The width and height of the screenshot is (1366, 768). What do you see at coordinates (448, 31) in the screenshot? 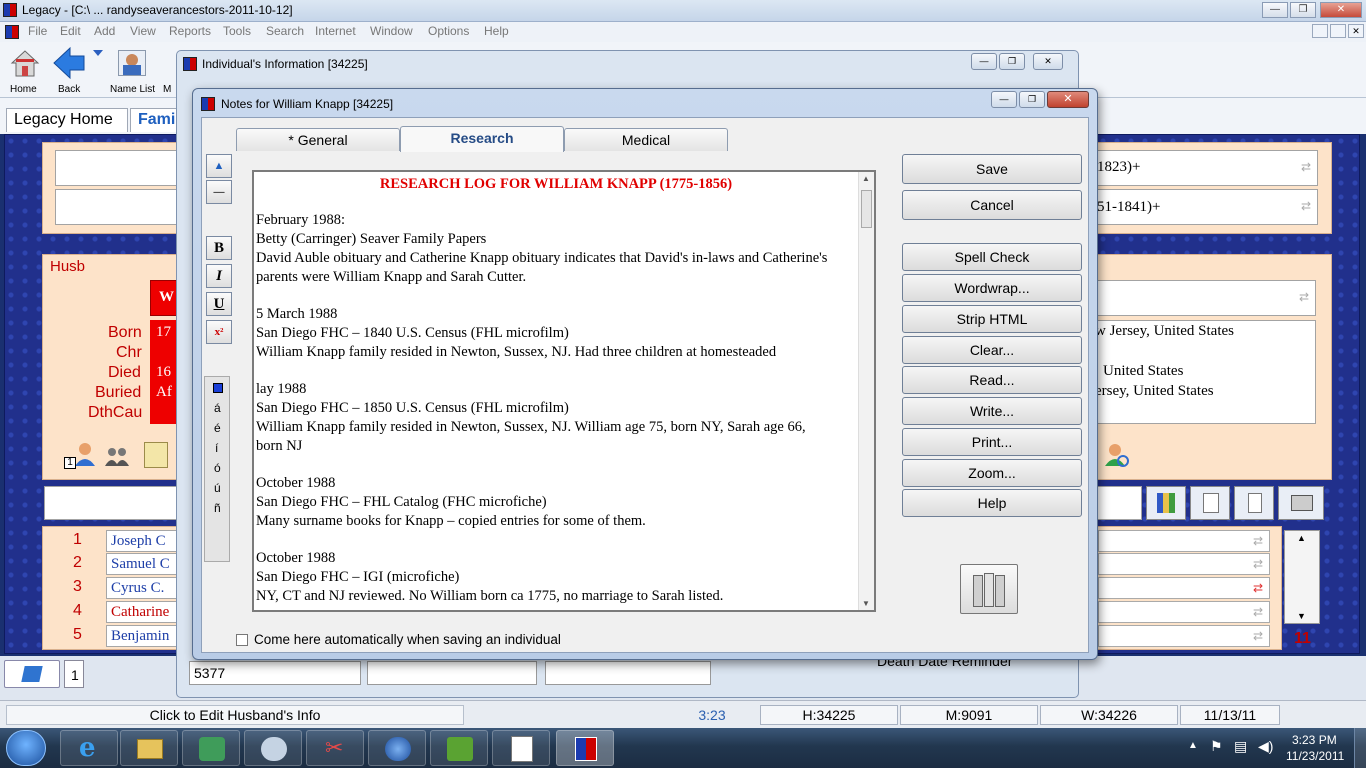
I see `menu-options: Options` at bounding box center [448, 31].